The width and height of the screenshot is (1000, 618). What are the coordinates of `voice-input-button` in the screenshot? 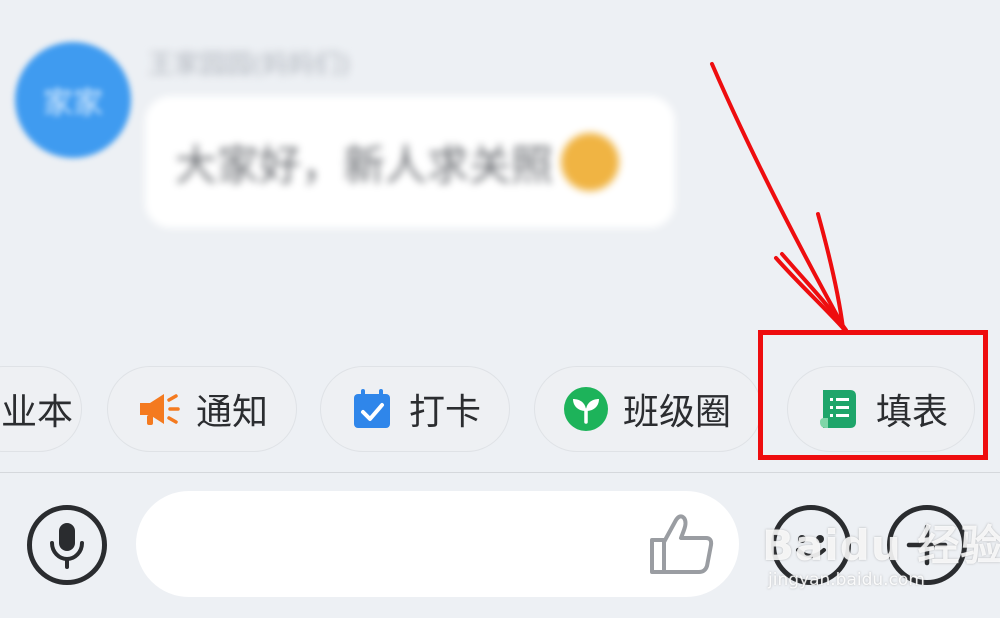 It's located at (67, 545).